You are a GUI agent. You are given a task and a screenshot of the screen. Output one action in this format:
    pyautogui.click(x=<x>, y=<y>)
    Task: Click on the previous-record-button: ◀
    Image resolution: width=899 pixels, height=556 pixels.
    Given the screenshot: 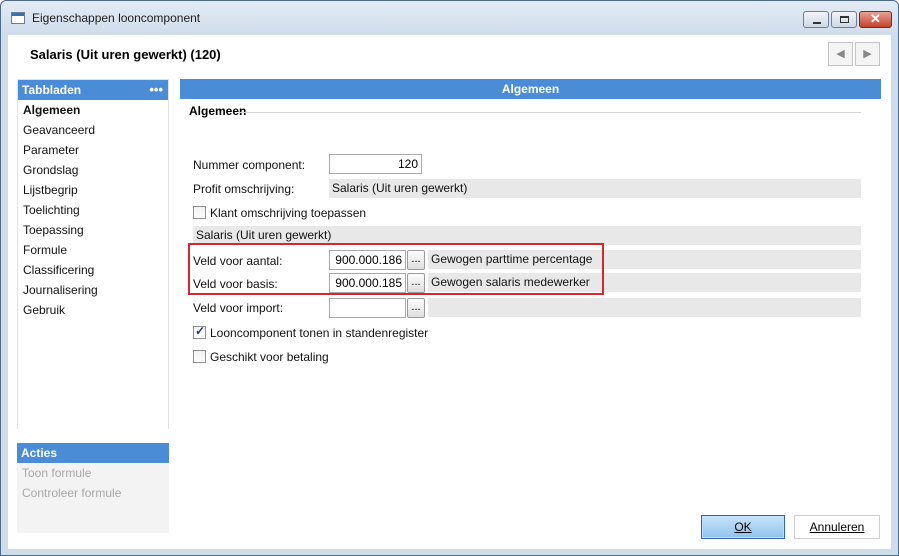 What is the action you would take?
    pyautogui.click(x=840, y=54)
    